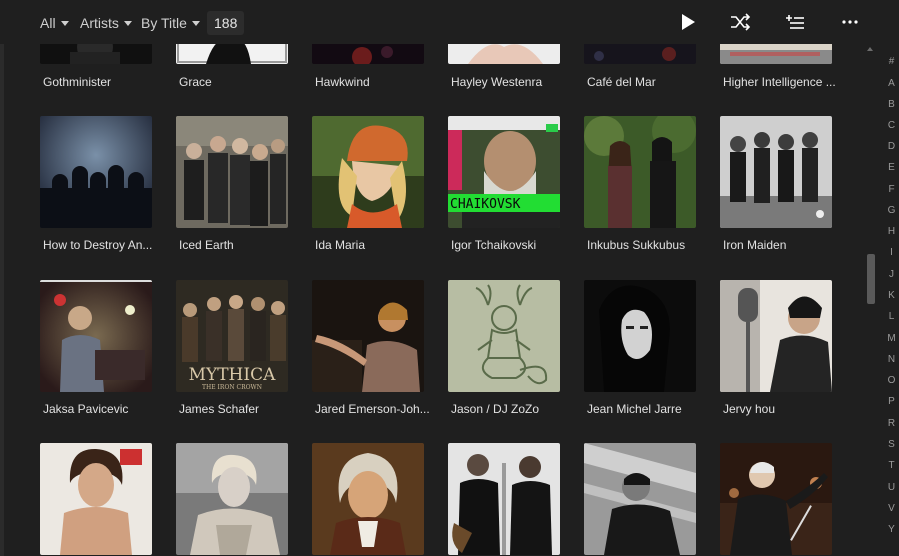 The width and height of the screenshot is (899, 556). I want to click on jump-letter: O, so click(891, 380).